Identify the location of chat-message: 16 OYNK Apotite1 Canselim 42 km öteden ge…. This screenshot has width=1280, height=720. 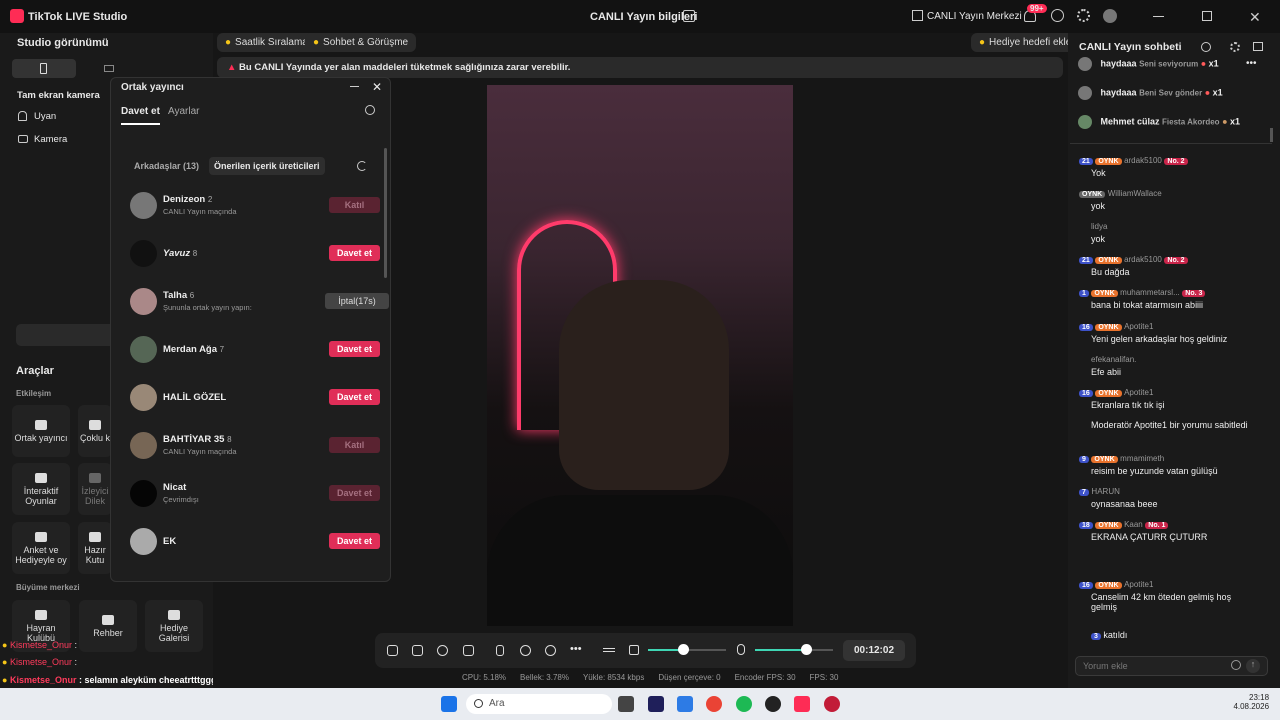
(1176, 595).